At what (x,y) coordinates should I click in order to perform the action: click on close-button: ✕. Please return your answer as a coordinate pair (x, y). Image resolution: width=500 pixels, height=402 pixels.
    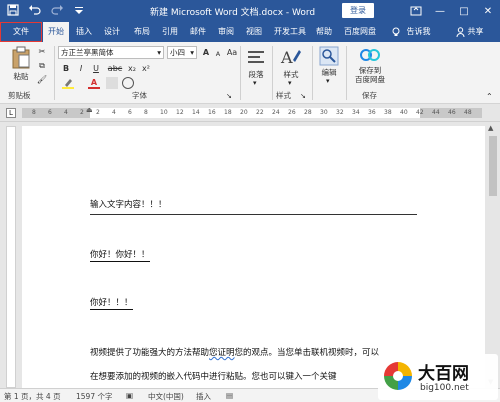
    Looking at the image, I should click on (488, 11).